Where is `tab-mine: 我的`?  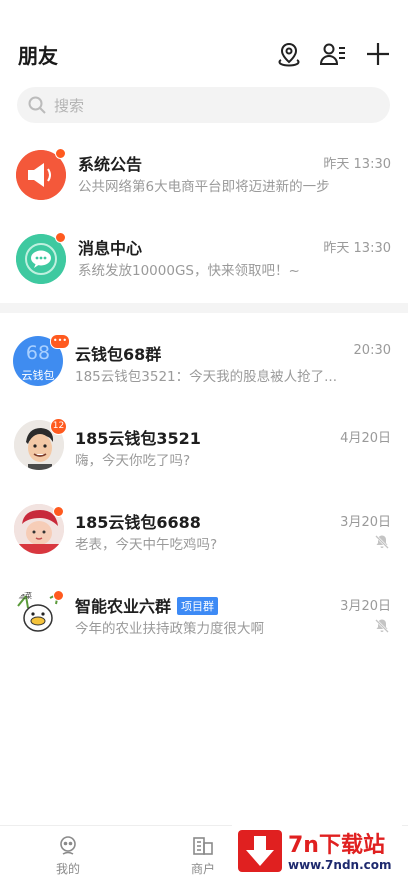 tab-mine: 我的 is located at coordinates (68, 854).